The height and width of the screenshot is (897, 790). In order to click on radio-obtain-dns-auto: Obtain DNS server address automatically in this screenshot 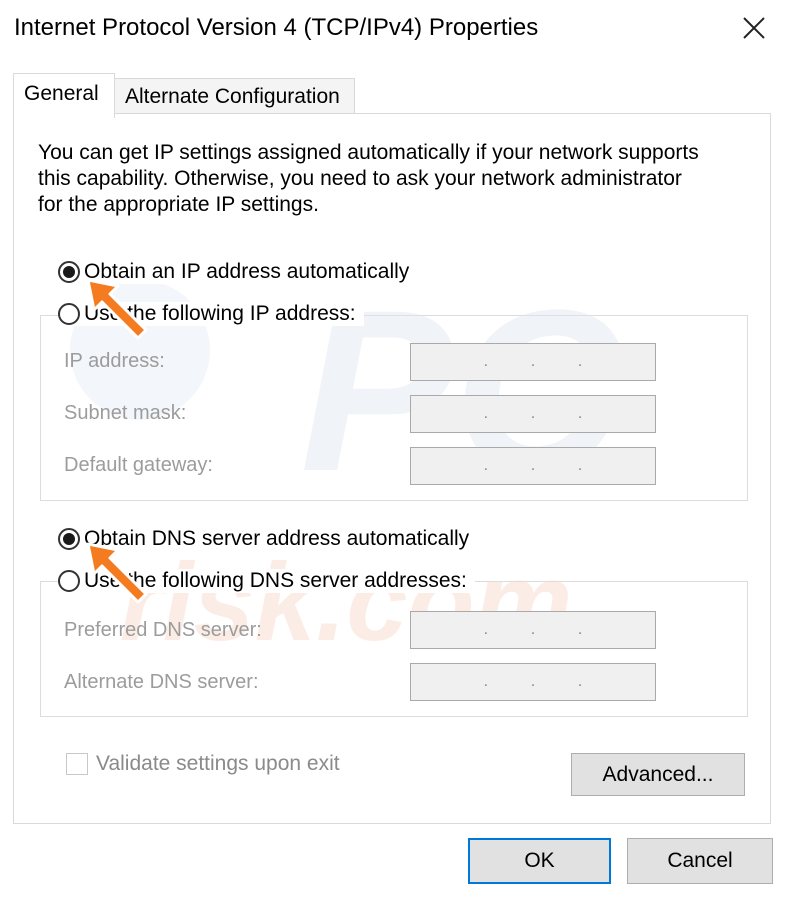, I will do `click(268, 539)`.